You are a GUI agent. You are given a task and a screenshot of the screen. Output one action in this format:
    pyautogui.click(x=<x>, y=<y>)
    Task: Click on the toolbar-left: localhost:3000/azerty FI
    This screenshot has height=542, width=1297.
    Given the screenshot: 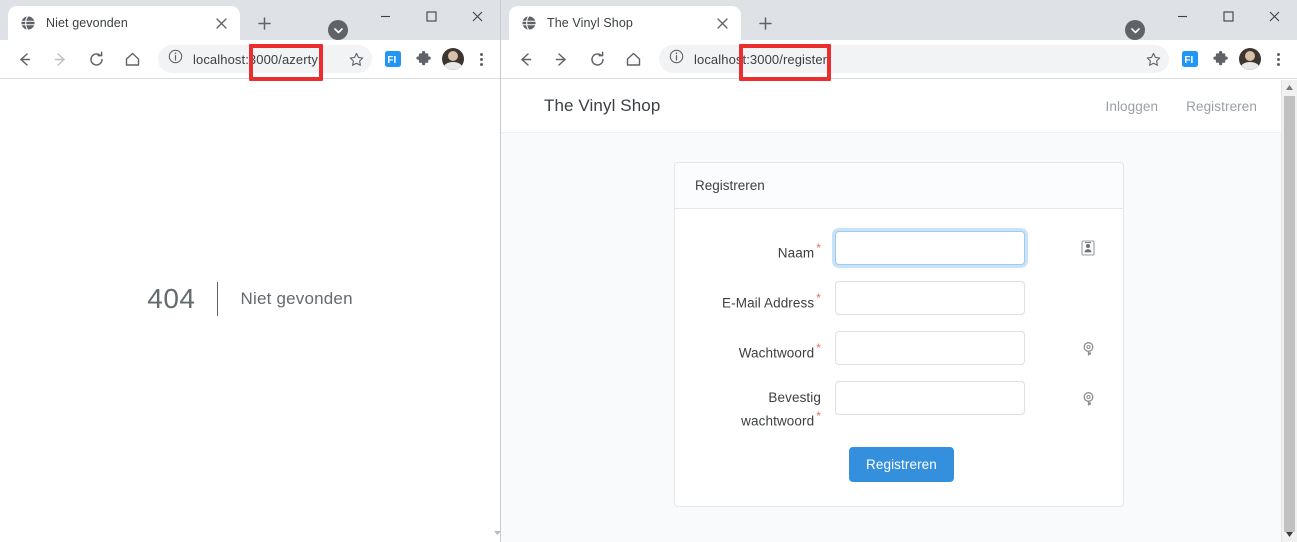 What is the action you would take?
    pyautogui.click(x=250, y=59)
    